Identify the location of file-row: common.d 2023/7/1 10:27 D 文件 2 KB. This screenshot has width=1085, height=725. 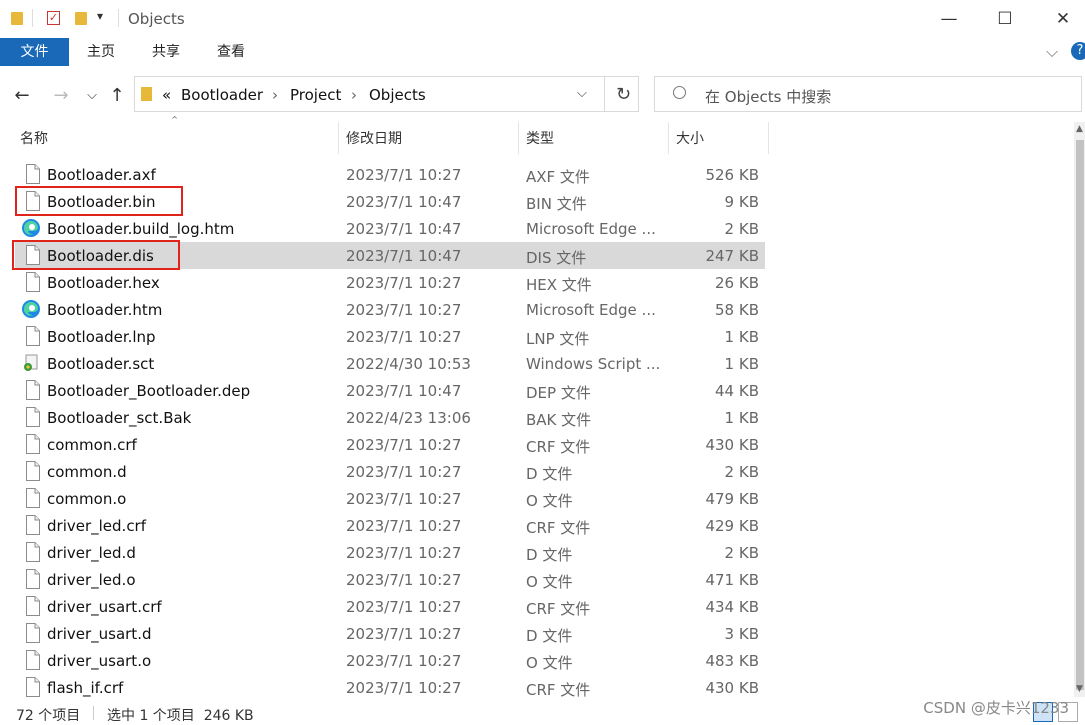
(390, 471).